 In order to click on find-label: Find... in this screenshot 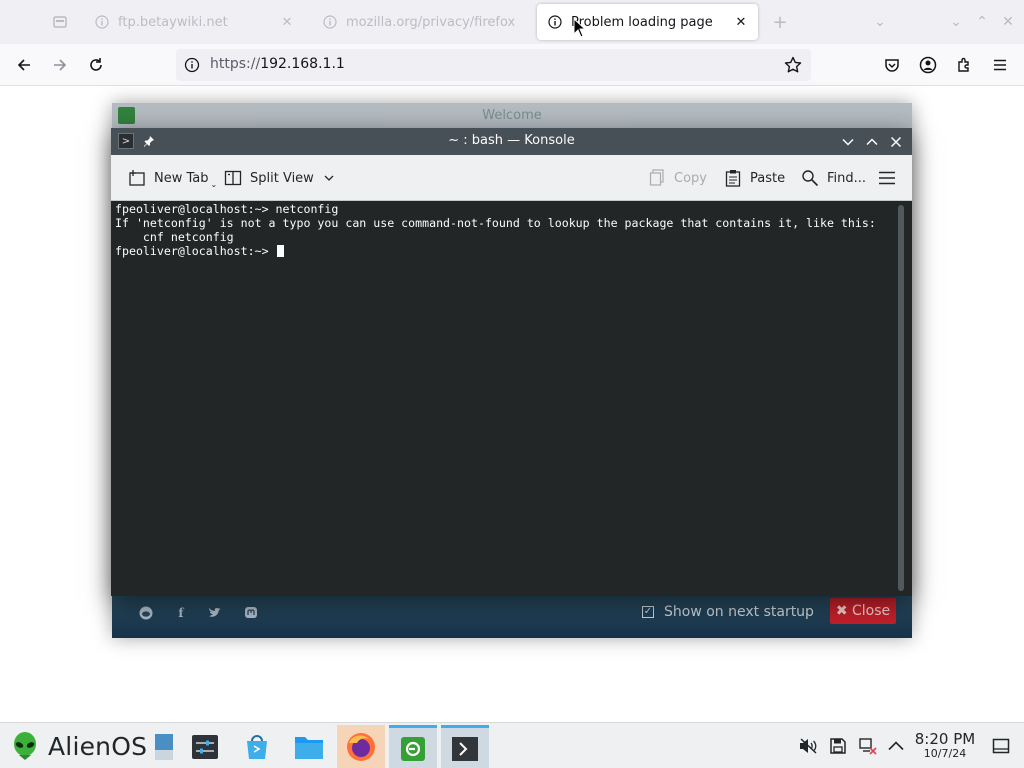, I will do `click(847, 178)`.